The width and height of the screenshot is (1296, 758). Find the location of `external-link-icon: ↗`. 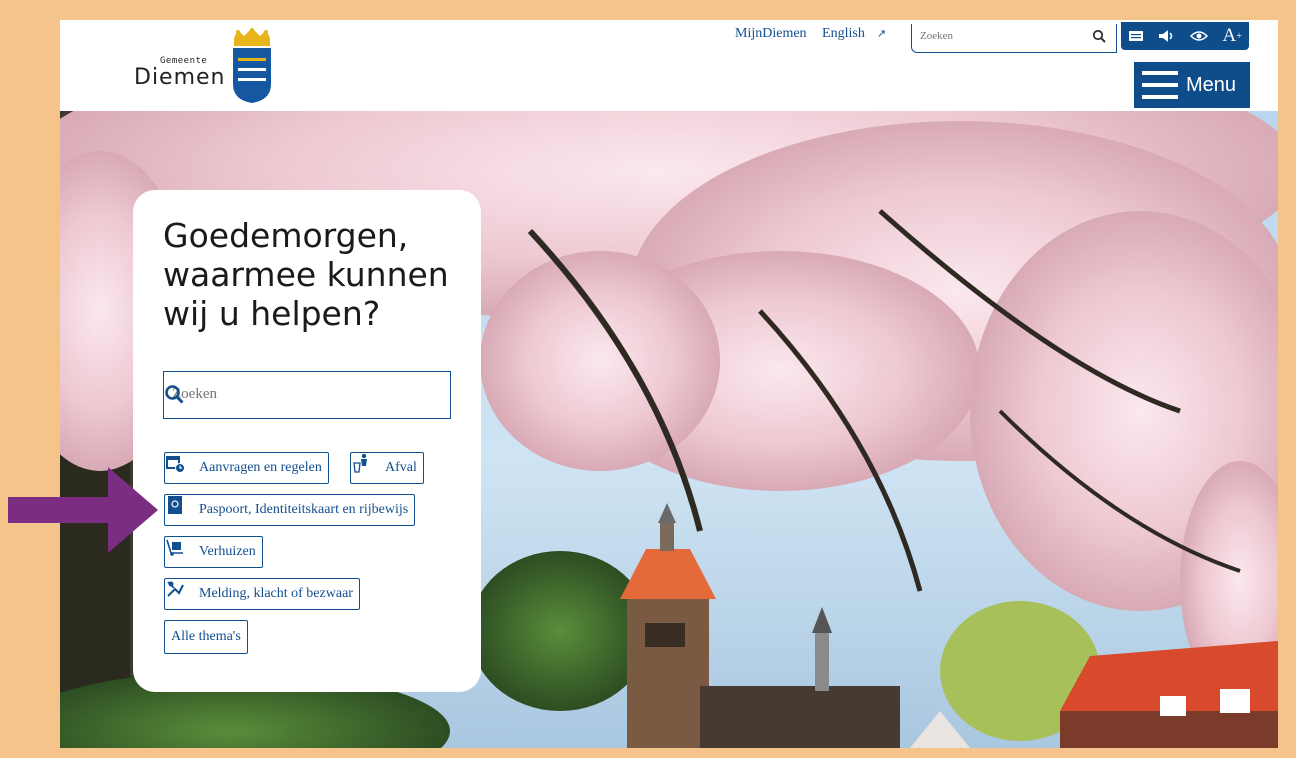

external-link-icon: ↗ is located at coordinates (881, 34).